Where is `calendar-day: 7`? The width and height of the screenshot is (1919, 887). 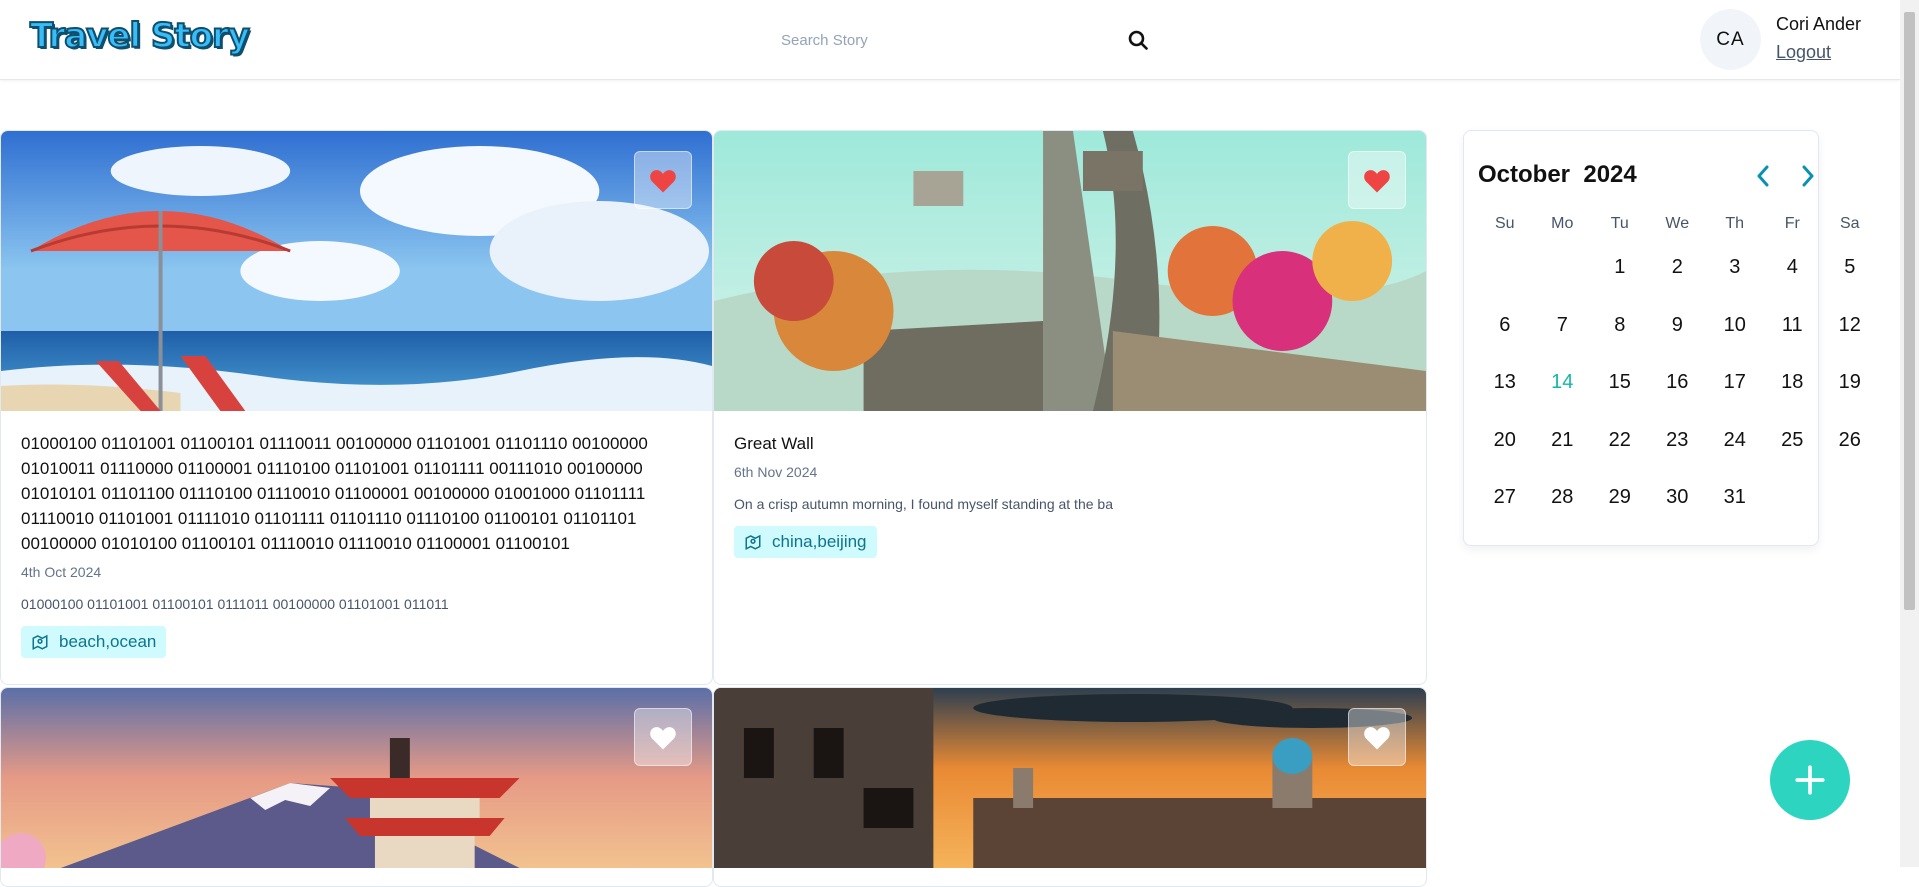
calendar-day: 7 is located at coordinates (1563, 326).